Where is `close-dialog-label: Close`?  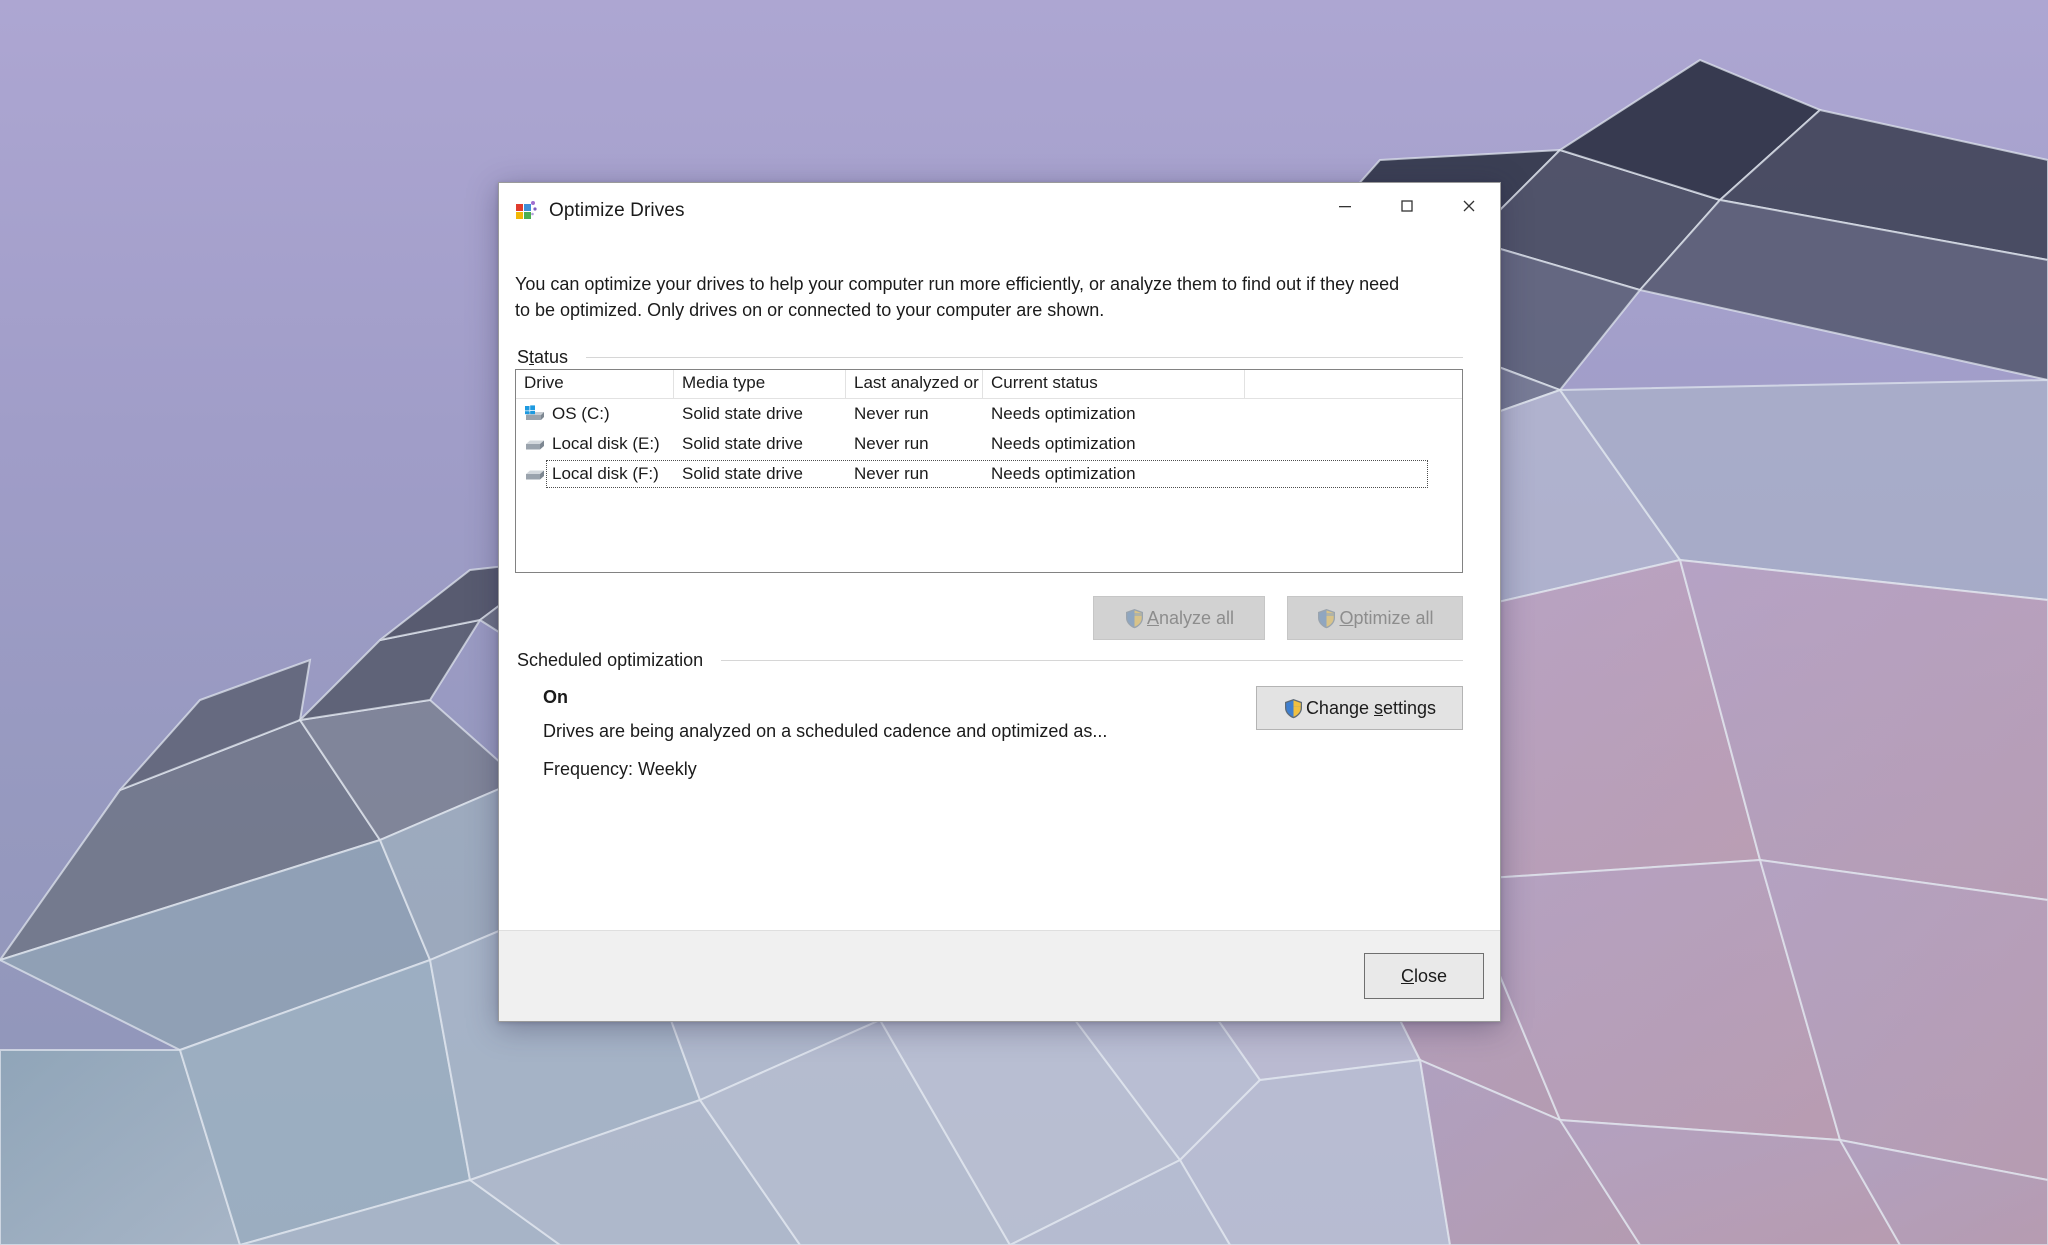 close-dialog-label: Close is located at coordinates (1424, 975).